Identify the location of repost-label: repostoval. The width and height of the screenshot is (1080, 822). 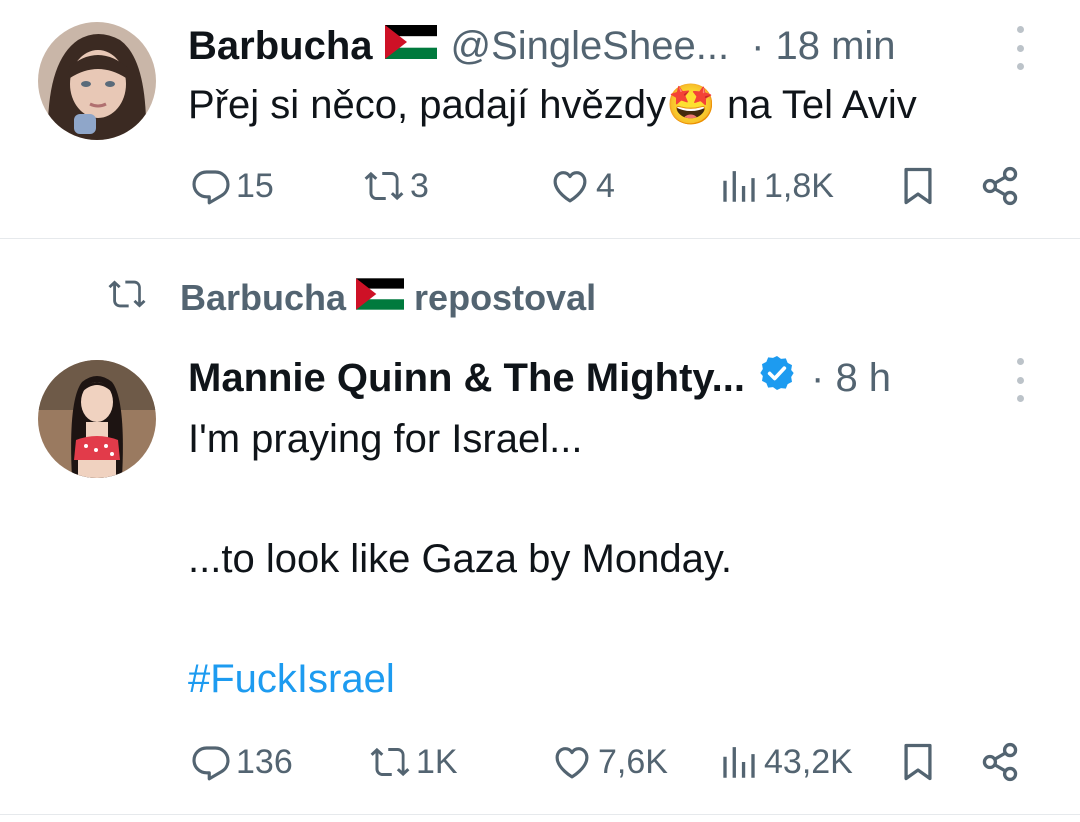
(505, 297).